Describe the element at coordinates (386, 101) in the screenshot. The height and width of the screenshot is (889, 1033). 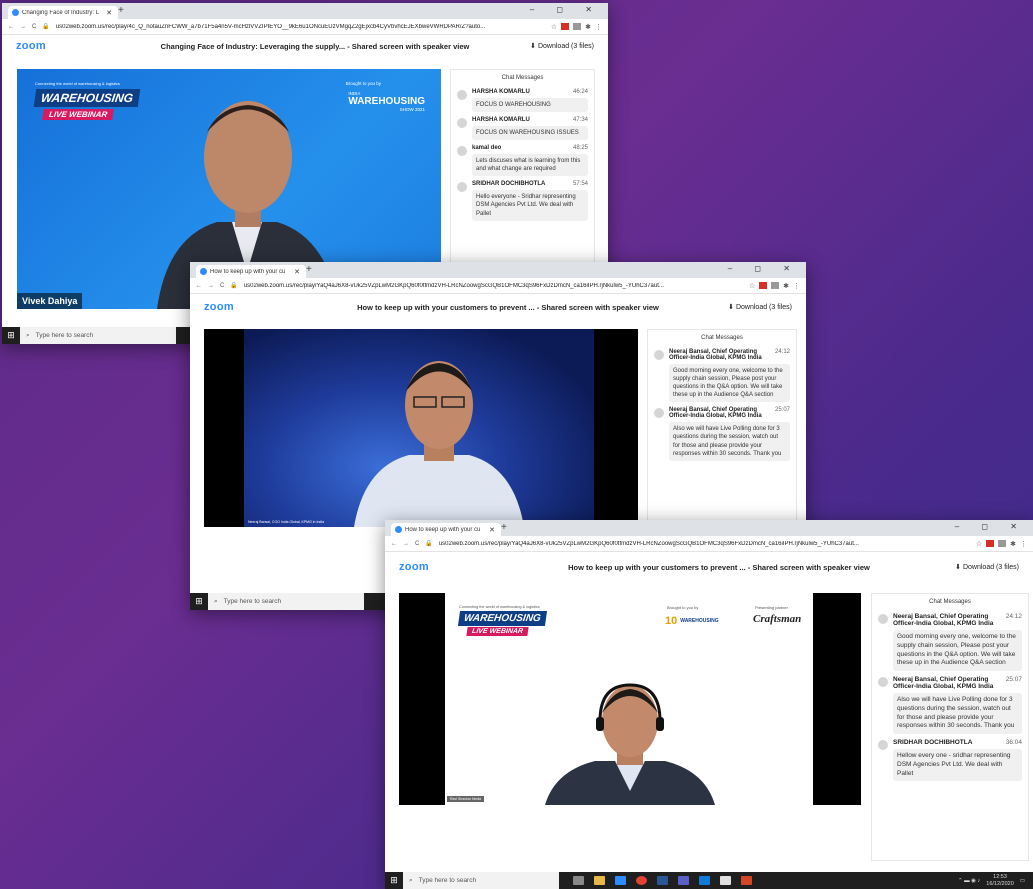
I see `logo-main: WAREHOUSING` at that location.